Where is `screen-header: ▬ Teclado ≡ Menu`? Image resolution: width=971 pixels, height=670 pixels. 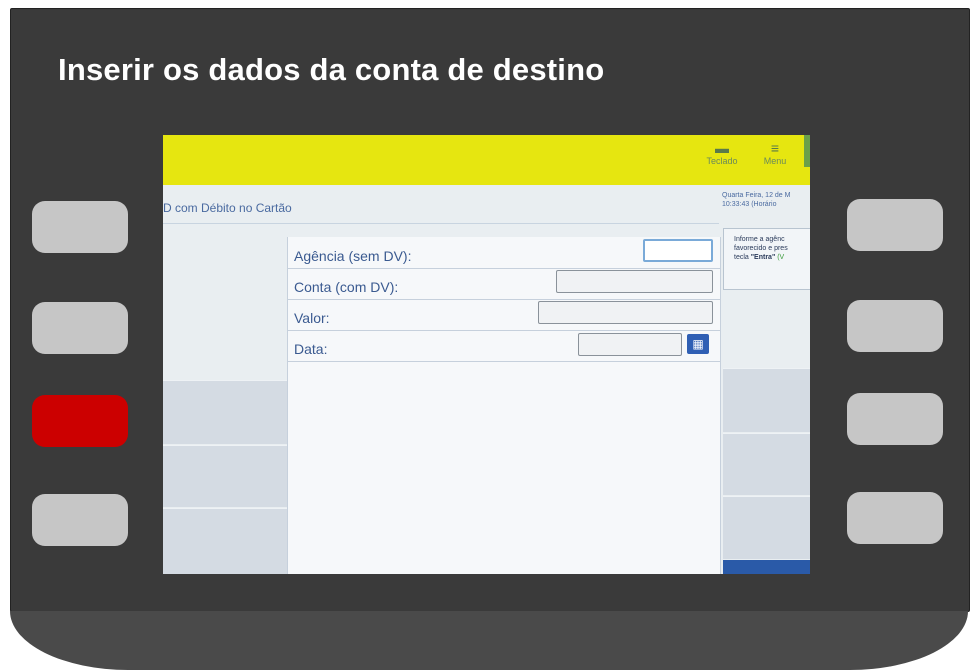
screen-header: ▬ Teclado ≡ Menu is located at coordinates (486, 160).